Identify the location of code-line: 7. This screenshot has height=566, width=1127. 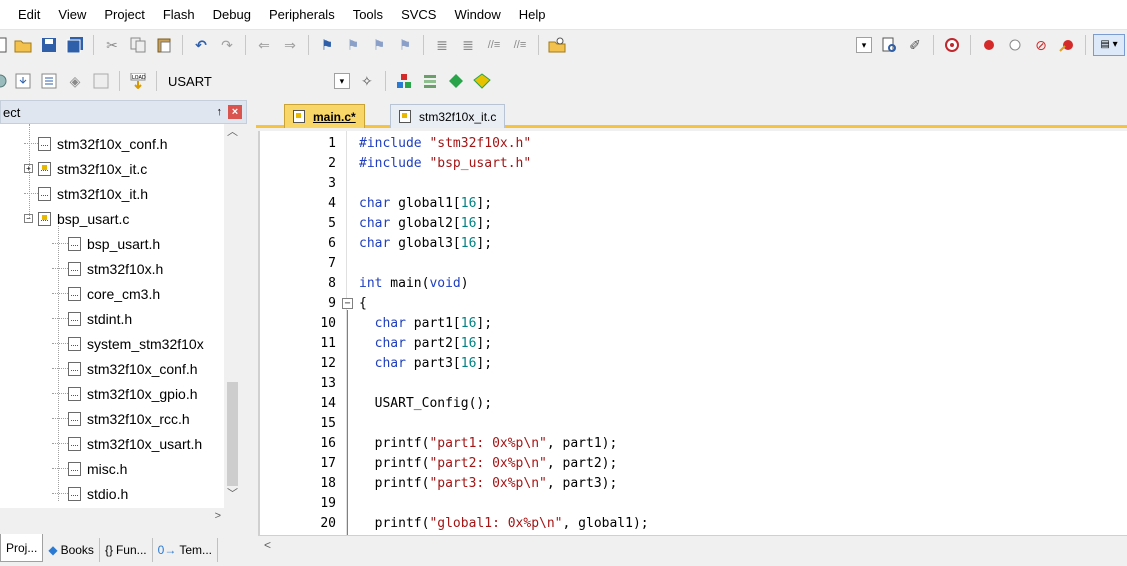
(693, 264).